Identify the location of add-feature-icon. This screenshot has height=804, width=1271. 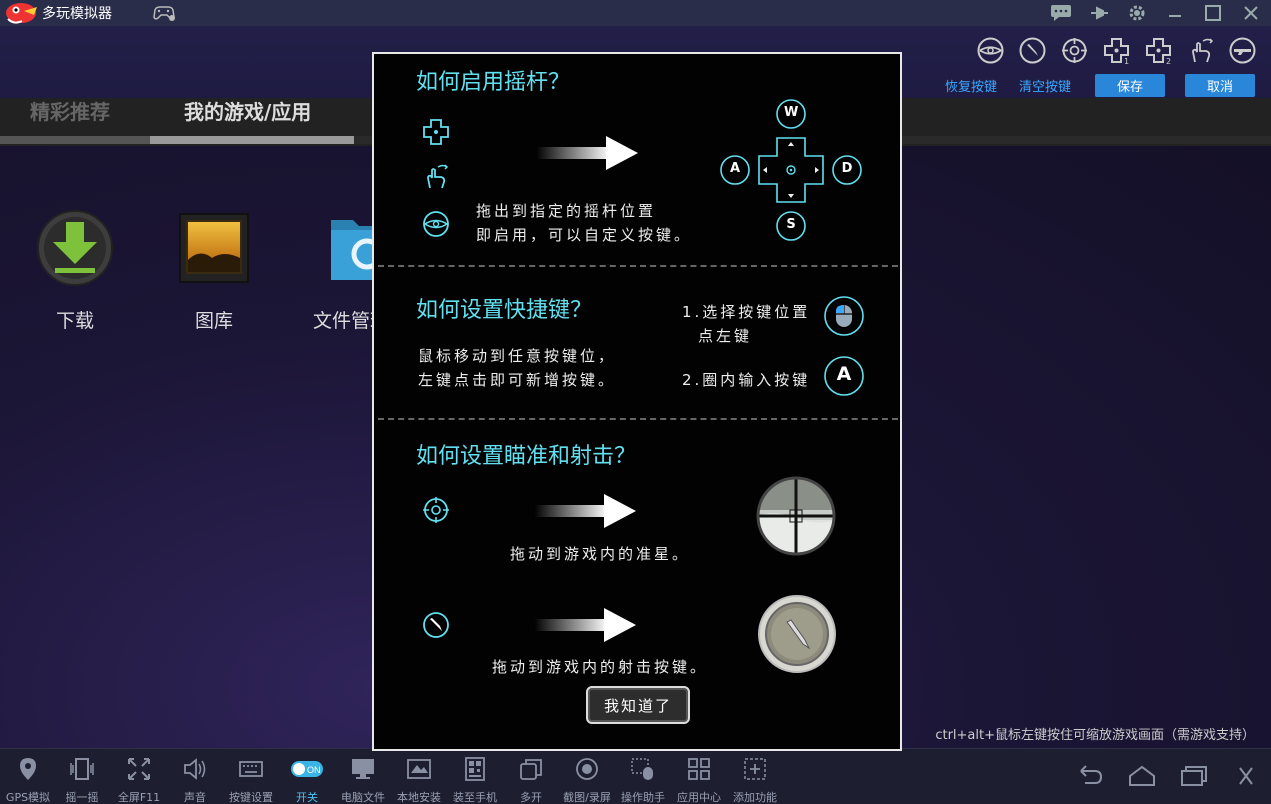
(755, 769).